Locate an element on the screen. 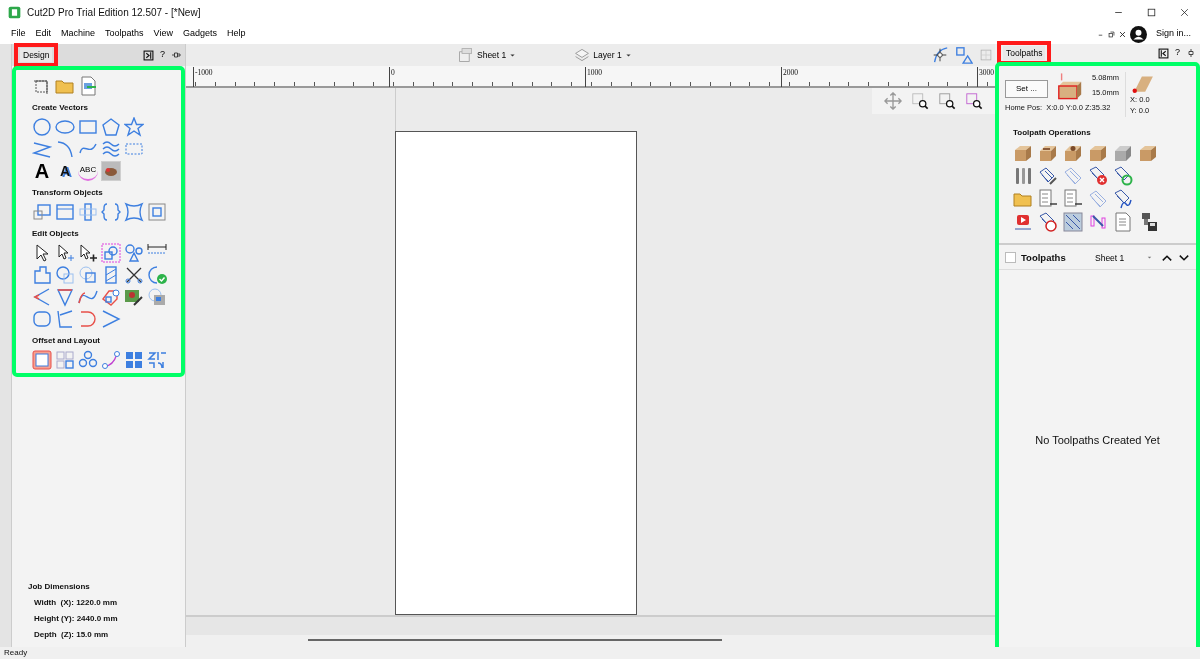 This screenshot has height=659, width=1200. tiles-icon is located at coordinates (134, 360).